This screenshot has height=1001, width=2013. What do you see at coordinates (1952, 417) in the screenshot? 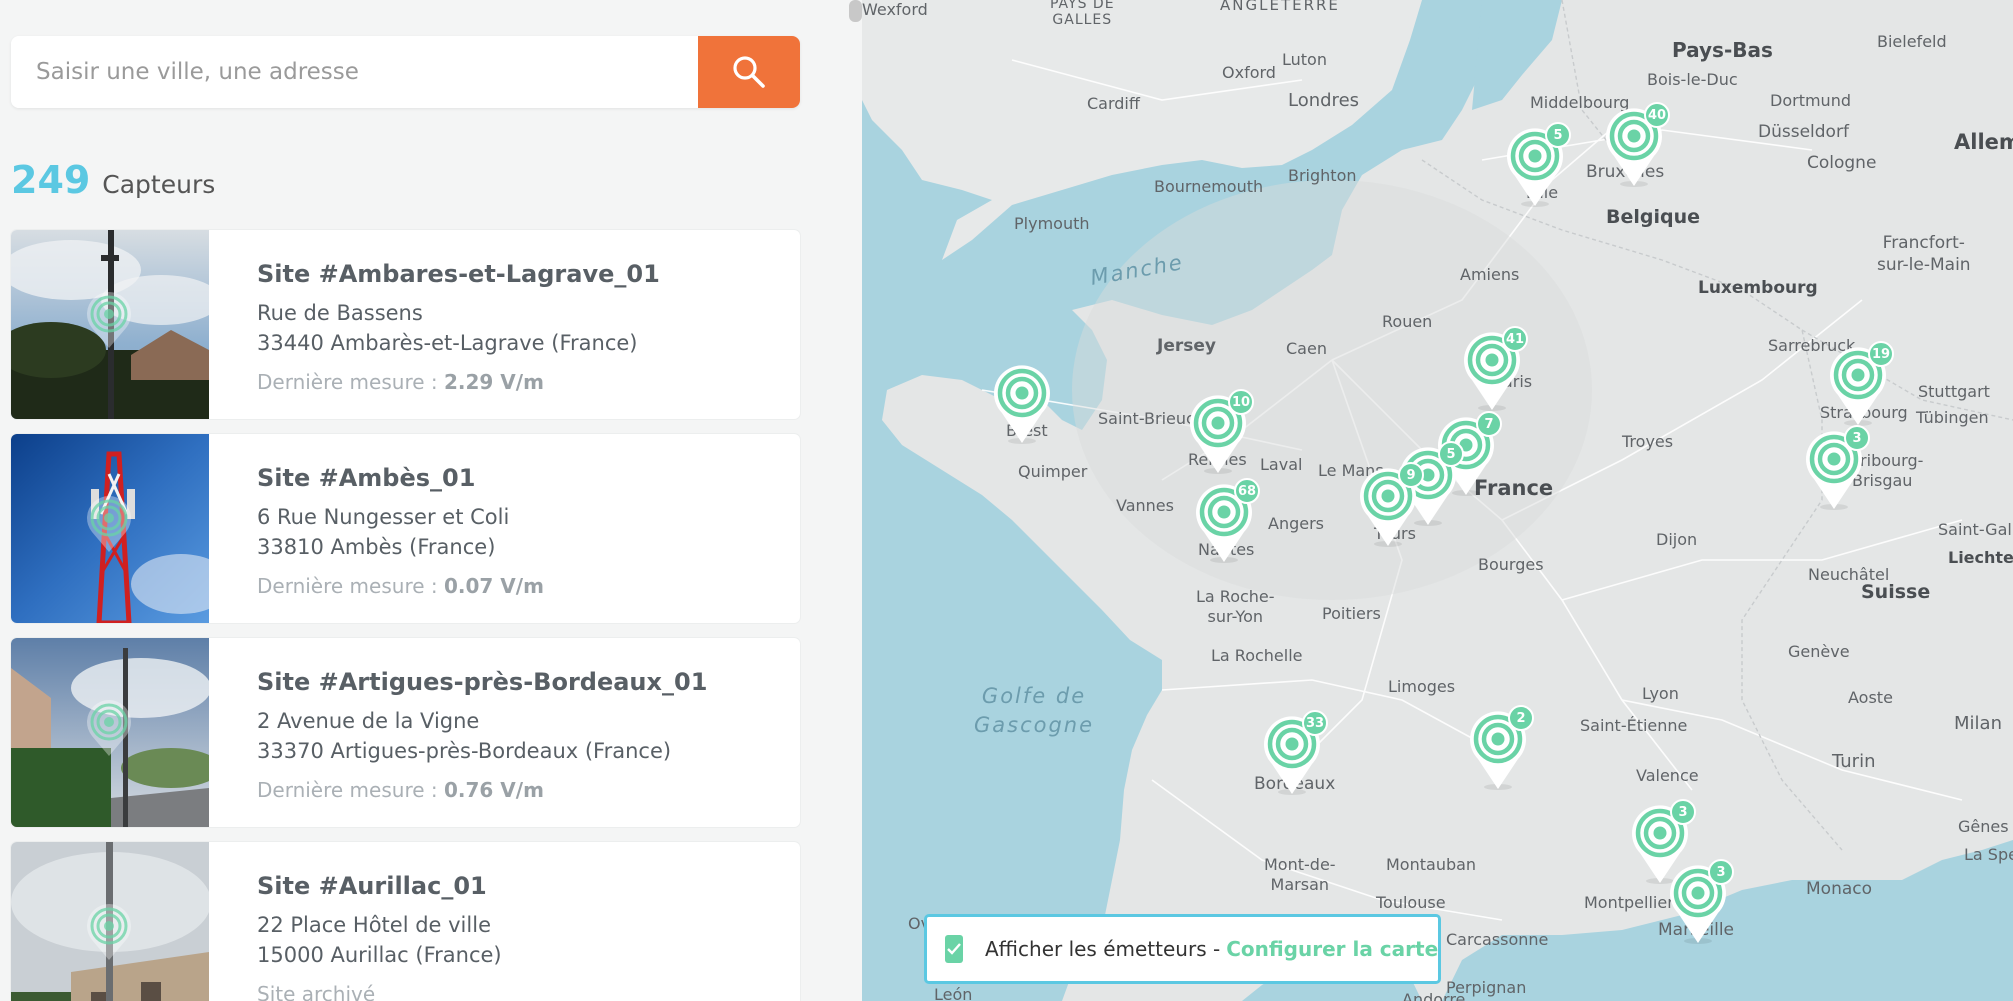
I see `map-label: Tübingen` at bounding box center [1952, 417].